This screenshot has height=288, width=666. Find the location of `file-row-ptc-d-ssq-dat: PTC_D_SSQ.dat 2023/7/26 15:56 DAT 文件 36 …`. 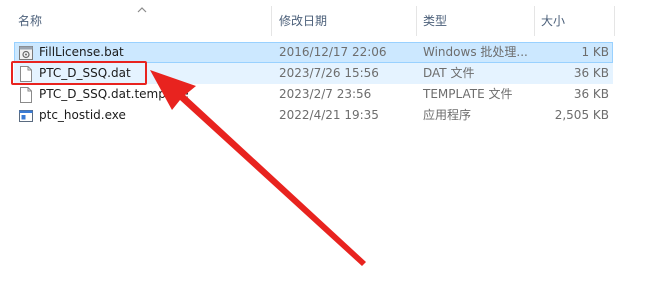

file-row-ptc-d-ssq-dat: PTC_D_SSQ.dat 2023/7/26 15:56 DAT 文件 36 … is located at coordinates (313, 73).